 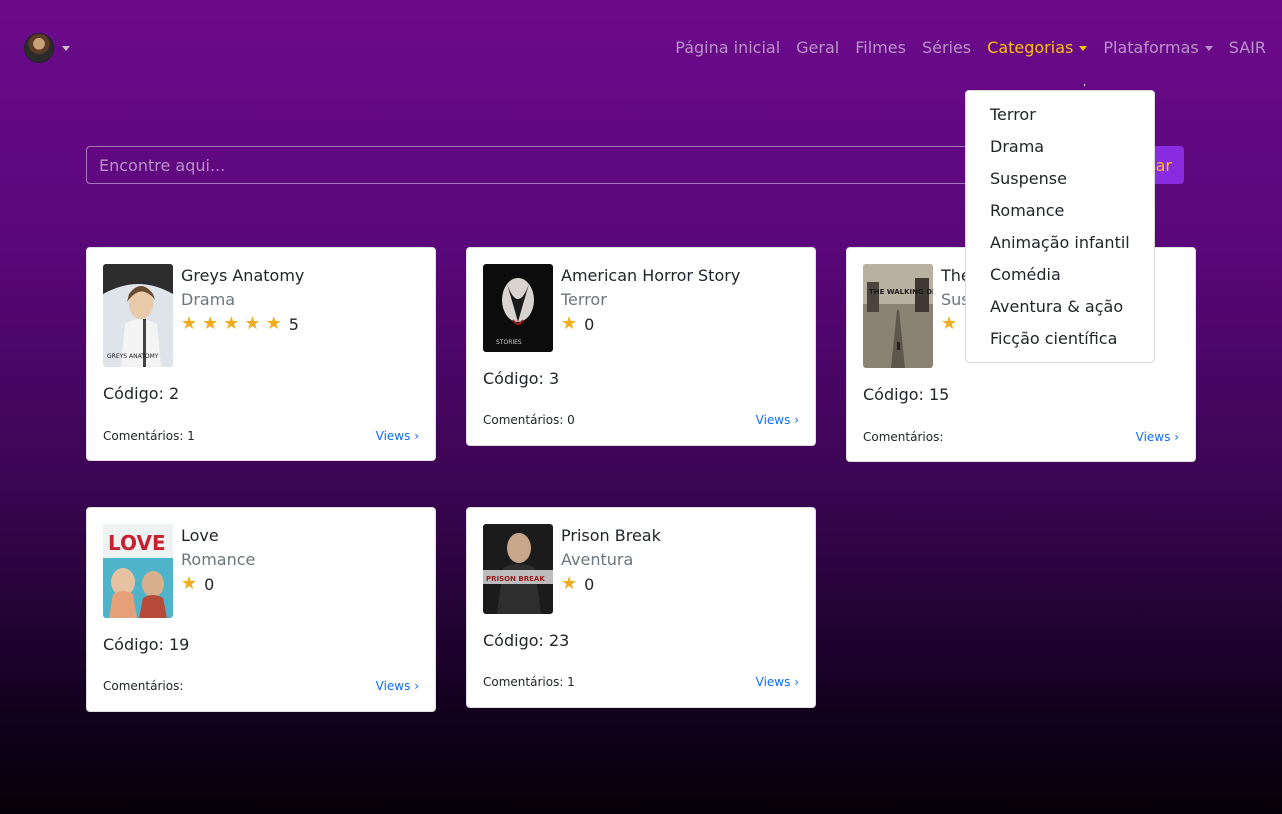 What do you see at coordinates (1060, 115) in the screenshot?
I see `dropdown-item-terror: Terror` at bounding box center [1060, 115].